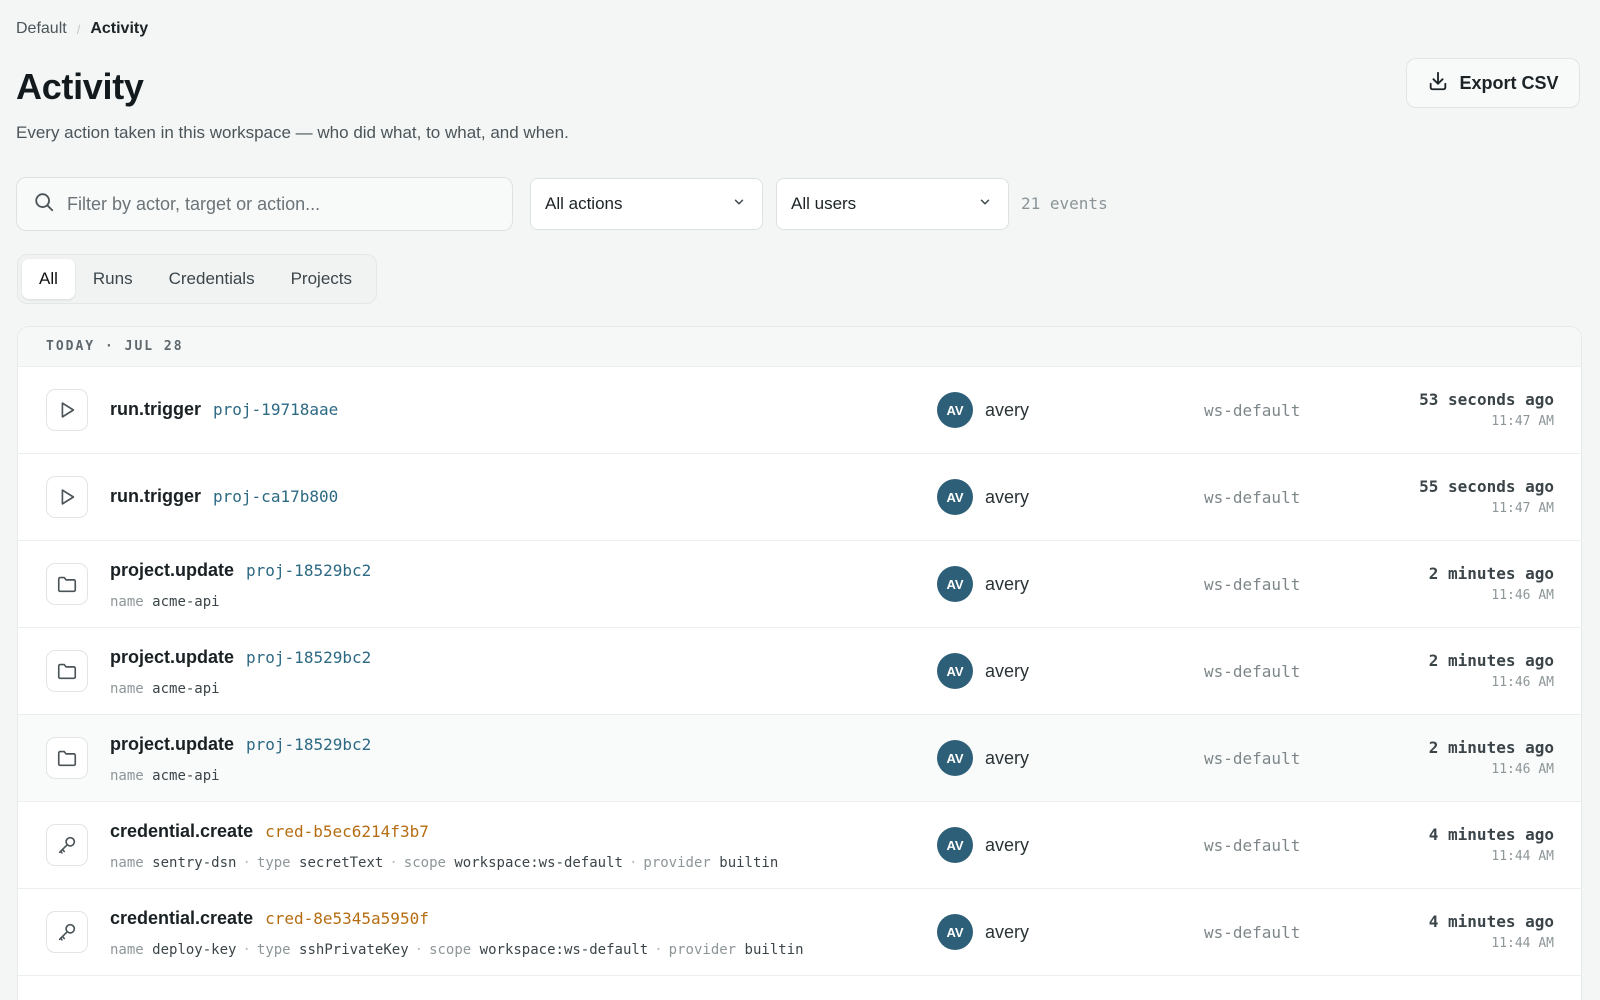 This screenshot has height=1000, width=1600. What do you see at coordinates (892, 204) in the screenshot?
I see `user-filter-select: All users` at bounding box center [892, 204].